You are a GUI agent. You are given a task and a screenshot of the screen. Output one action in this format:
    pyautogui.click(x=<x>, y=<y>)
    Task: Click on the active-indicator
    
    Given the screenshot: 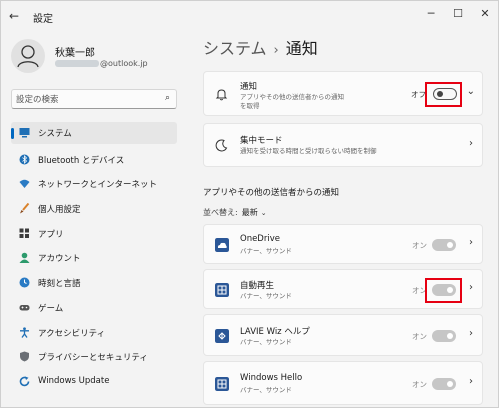 What is the action you would take?
    pyautogui.click(x=12, y=133)
    